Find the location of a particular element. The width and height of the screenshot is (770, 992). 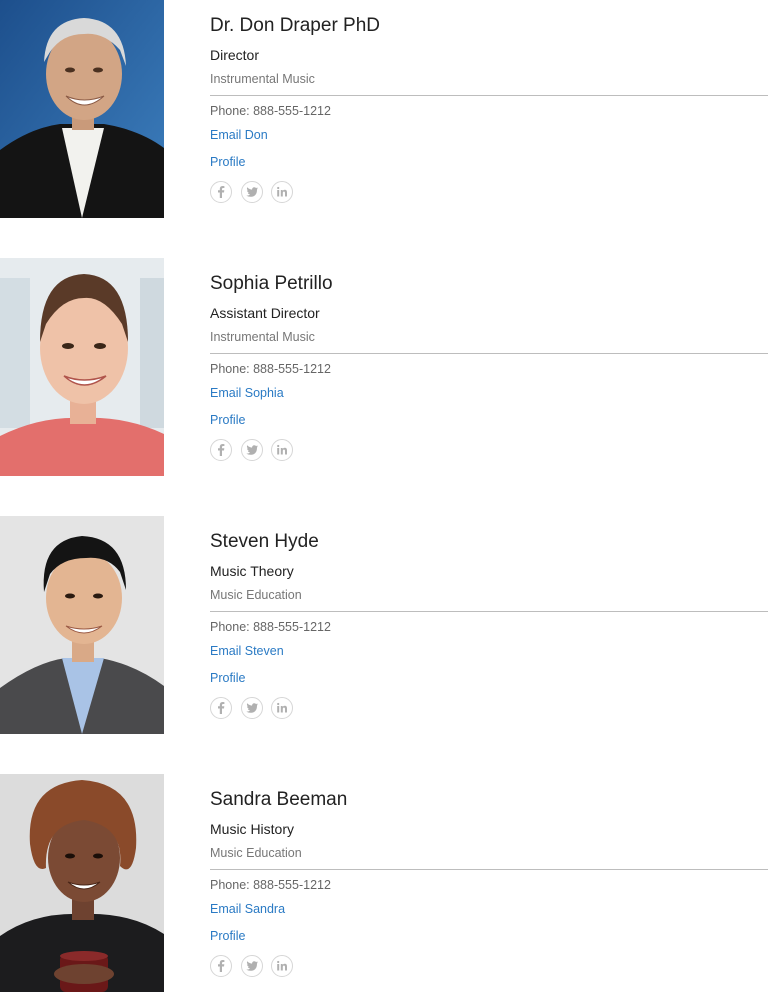

staff-title: Director is located at coordinates (235, 55).